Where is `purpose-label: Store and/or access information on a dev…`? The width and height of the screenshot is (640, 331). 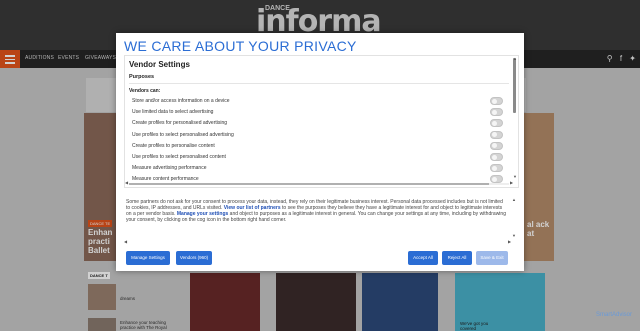 purpose-label: Store and/or access information on a dev… is located at coordinates (181, 101).